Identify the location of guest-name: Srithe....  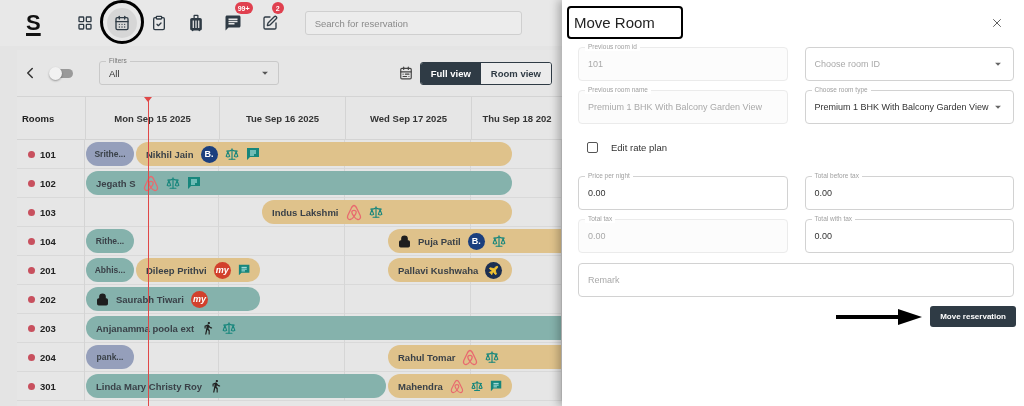
(110, 154).